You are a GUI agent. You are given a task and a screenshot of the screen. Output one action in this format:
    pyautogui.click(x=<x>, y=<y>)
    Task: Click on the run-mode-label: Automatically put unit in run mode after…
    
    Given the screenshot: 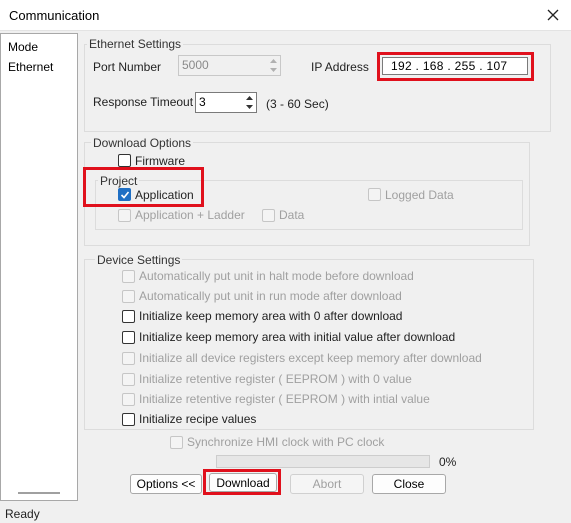 What is the action you would take?
    pyautogui.click(x=270, y=296)
    